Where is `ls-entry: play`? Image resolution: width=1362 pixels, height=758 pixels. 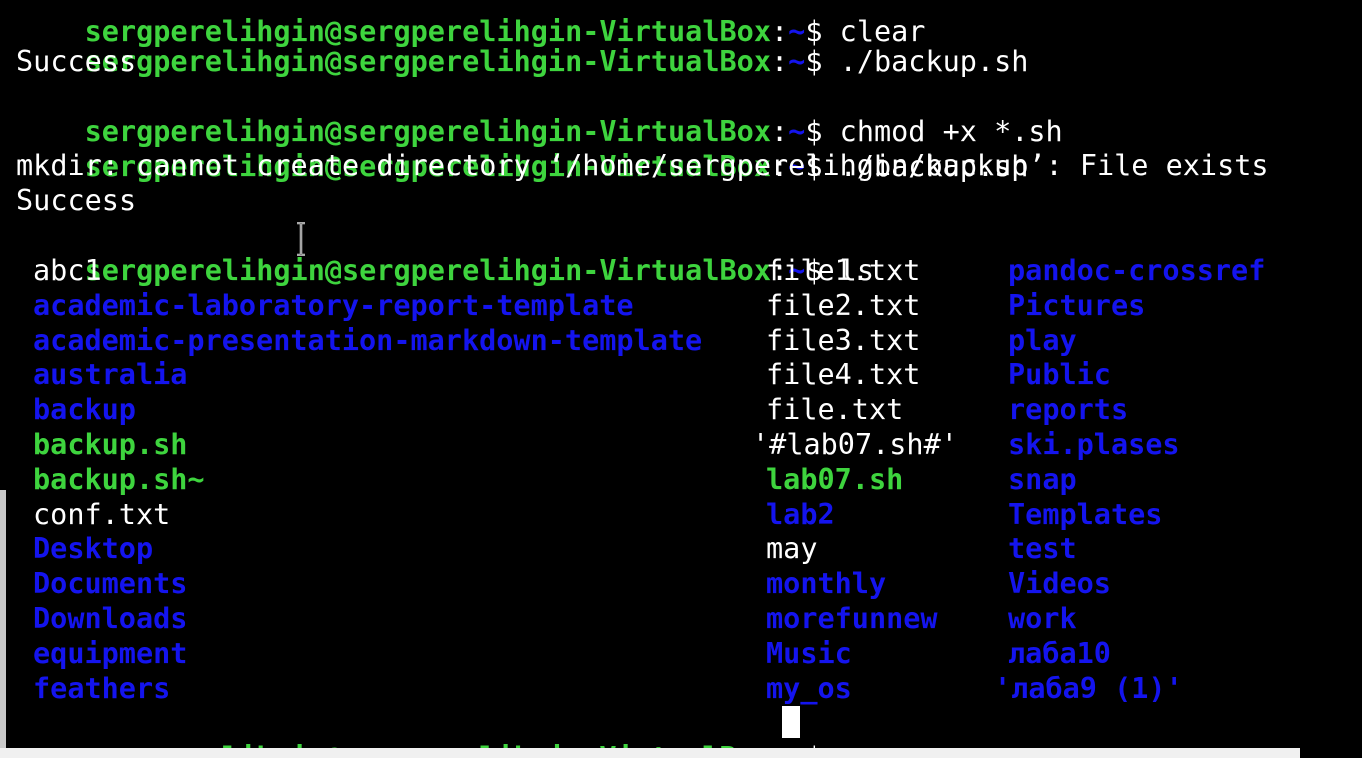
ls-entry: play is located at coordinates (1042, 340).